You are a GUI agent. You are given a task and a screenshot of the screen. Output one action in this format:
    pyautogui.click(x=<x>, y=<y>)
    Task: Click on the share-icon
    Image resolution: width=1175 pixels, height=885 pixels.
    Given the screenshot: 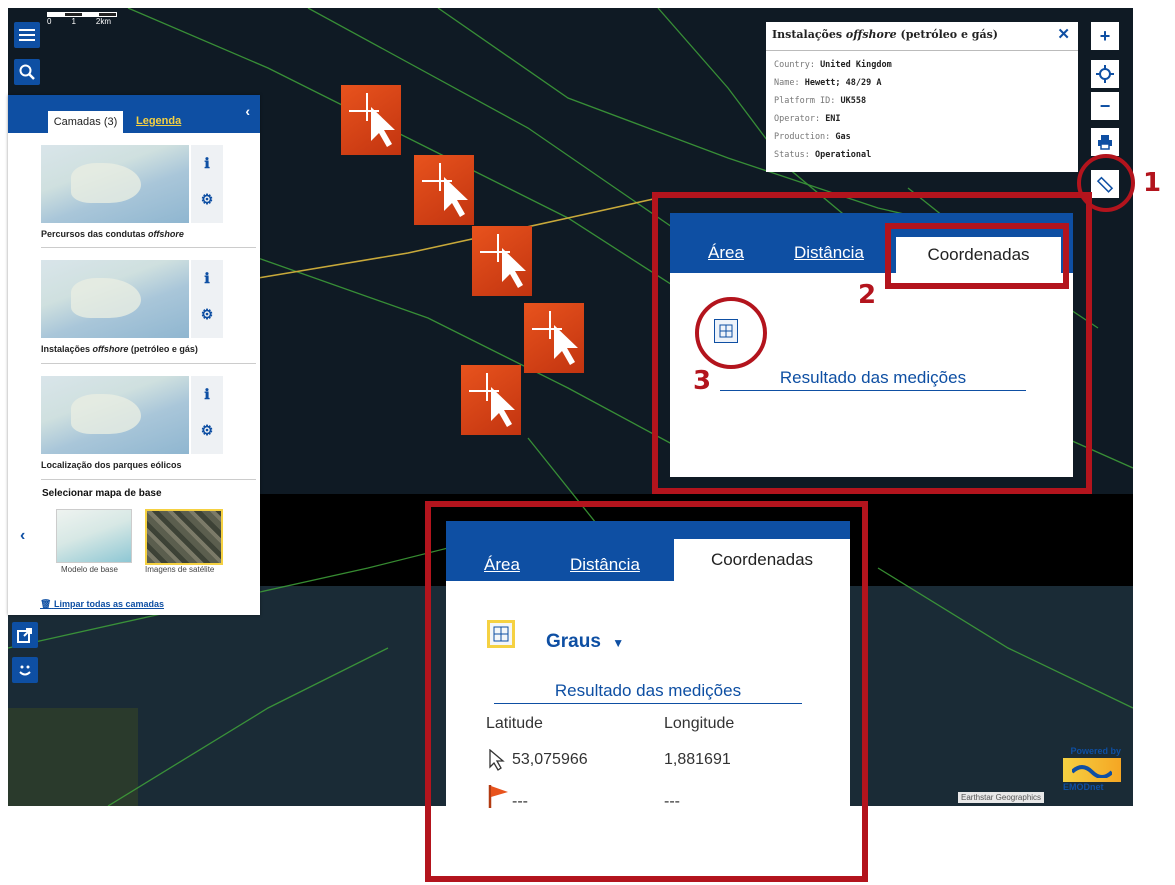 What is the action you would take?
    pyautogui.click(x=24, y=635)
    